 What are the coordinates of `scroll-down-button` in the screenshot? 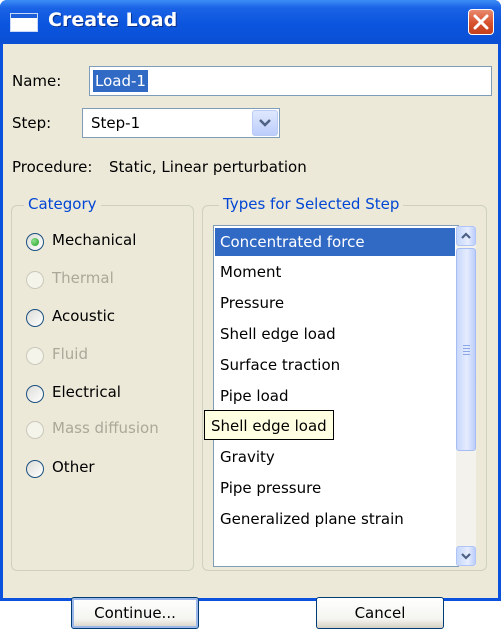 It's located at (466, 556).